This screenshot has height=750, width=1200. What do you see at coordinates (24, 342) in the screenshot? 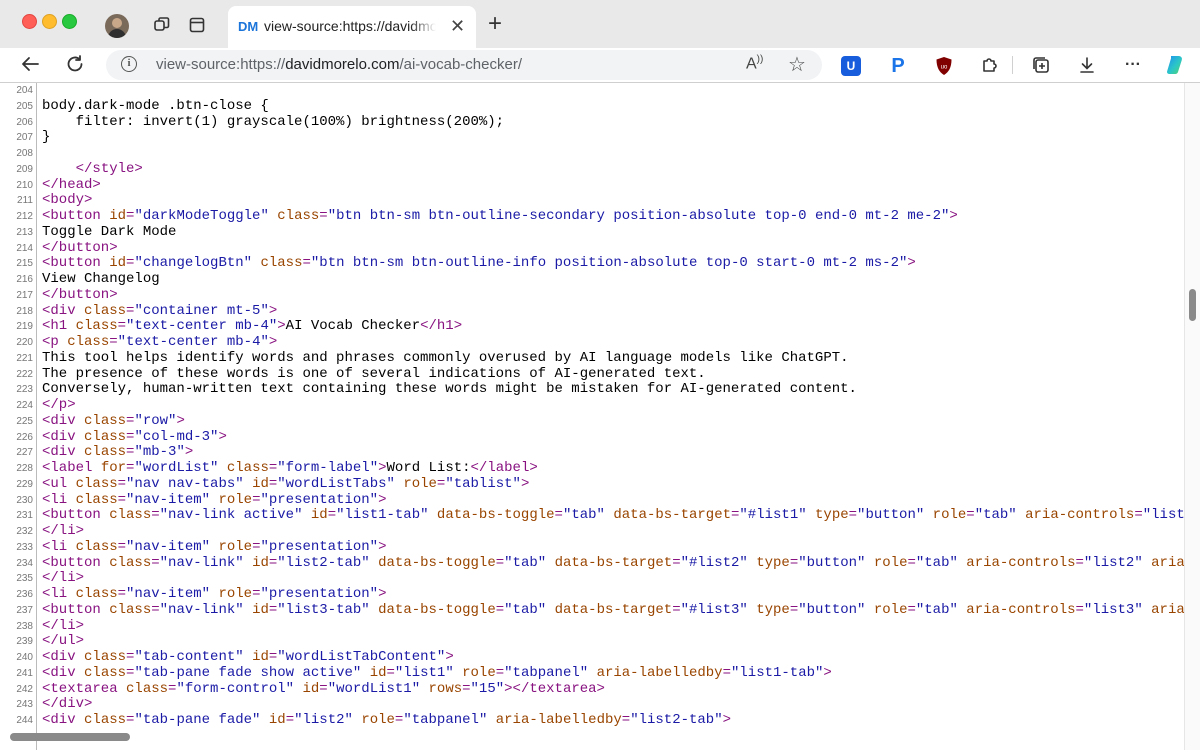
I see `line-number: 220` at bounding box center [24, 342].